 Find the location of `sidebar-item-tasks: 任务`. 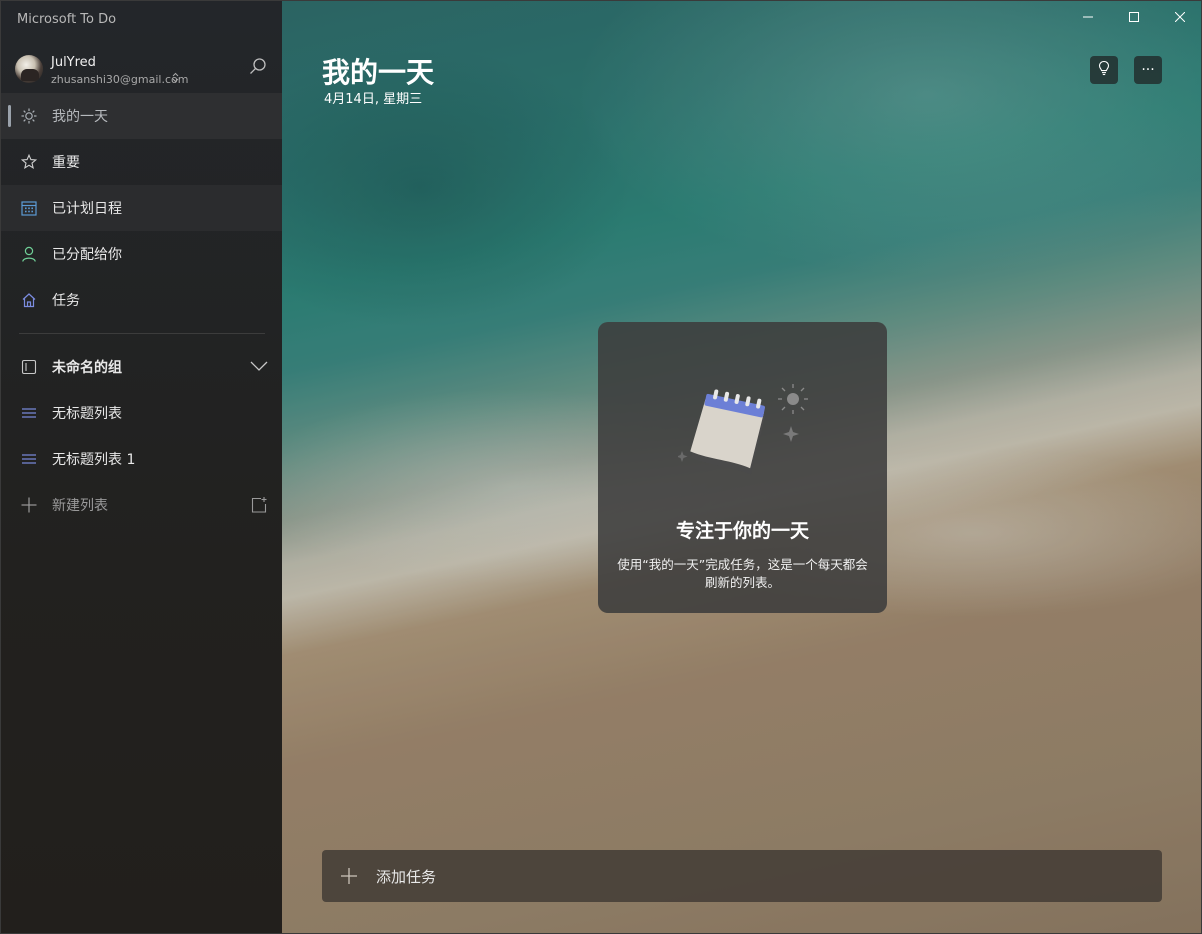

sidebar-item-tasks: 任务 is located at coordinates (141, 300).